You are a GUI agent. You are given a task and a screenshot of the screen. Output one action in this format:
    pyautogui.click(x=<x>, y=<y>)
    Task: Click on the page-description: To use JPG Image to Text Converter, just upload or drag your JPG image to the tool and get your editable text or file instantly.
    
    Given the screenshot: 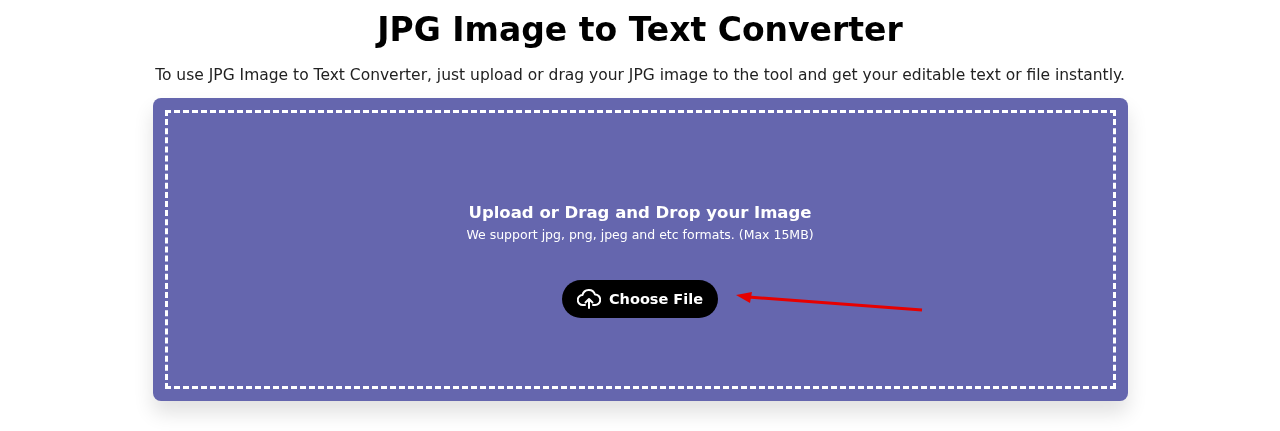 What is the action you would take?
    pyautogui.click(x=640, y=75)
    